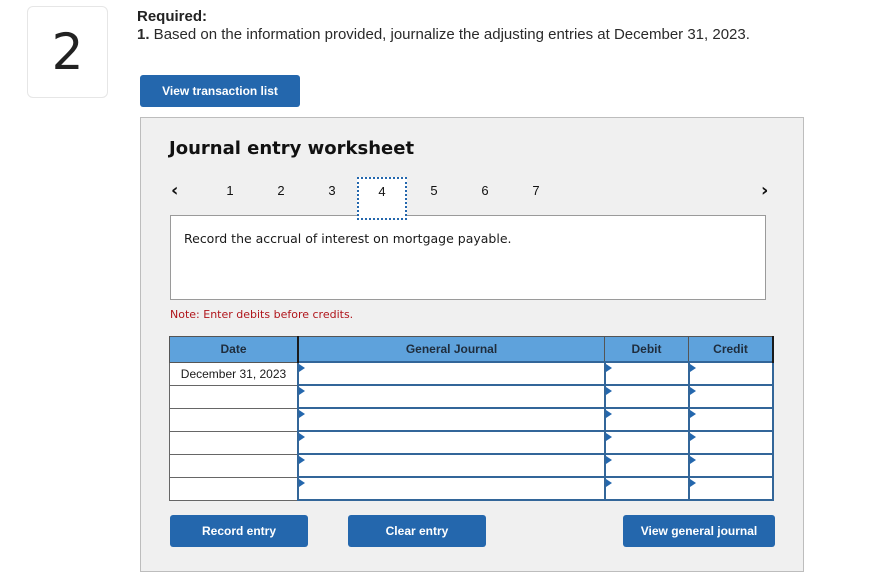 Image resolution: width=890 pixels, height=588 pixels. Describe the element at coordinates (536, 198) in the screenshot. I see `page-tab-7: 7` at that location.